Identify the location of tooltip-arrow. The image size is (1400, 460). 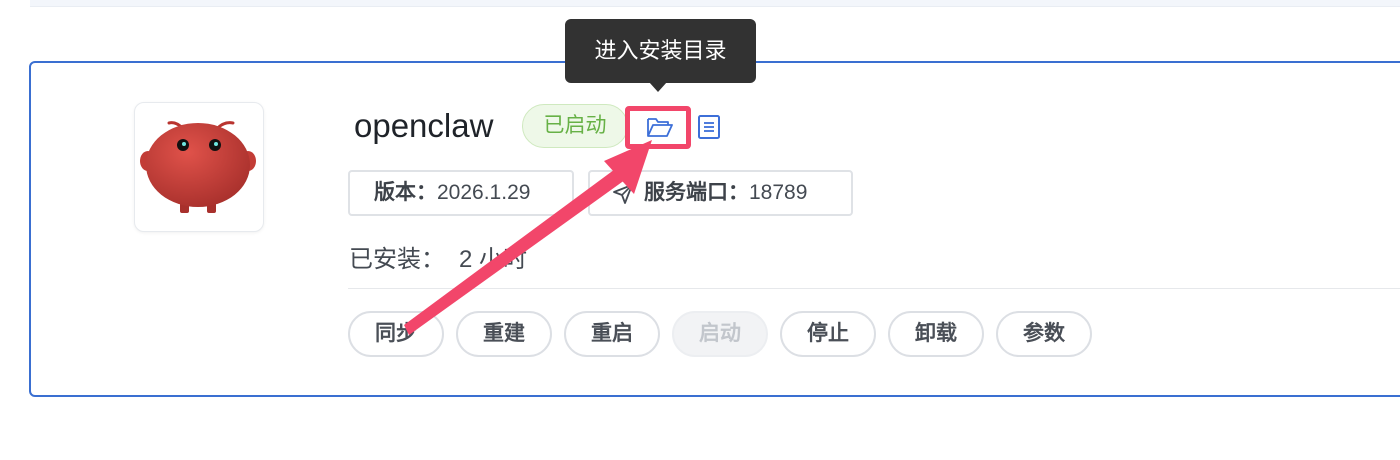
(658, 87).